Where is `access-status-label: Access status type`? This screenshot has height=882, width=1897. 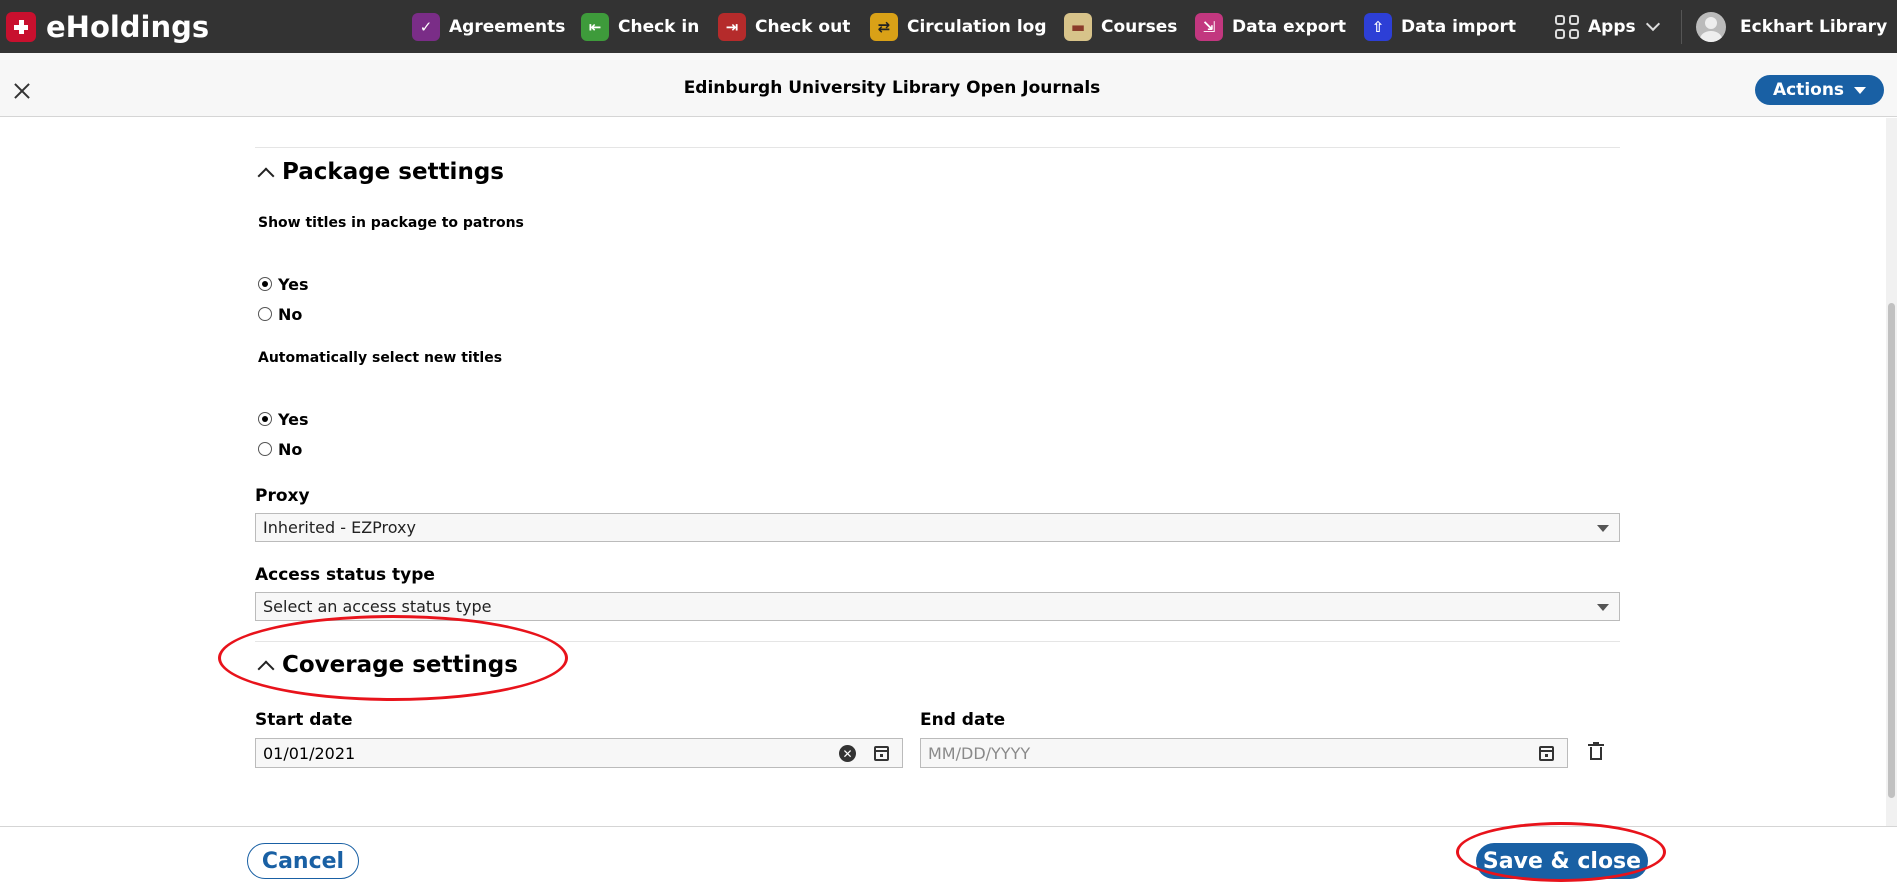
access-status-label: Access status type is located at coordinates (345, 575).